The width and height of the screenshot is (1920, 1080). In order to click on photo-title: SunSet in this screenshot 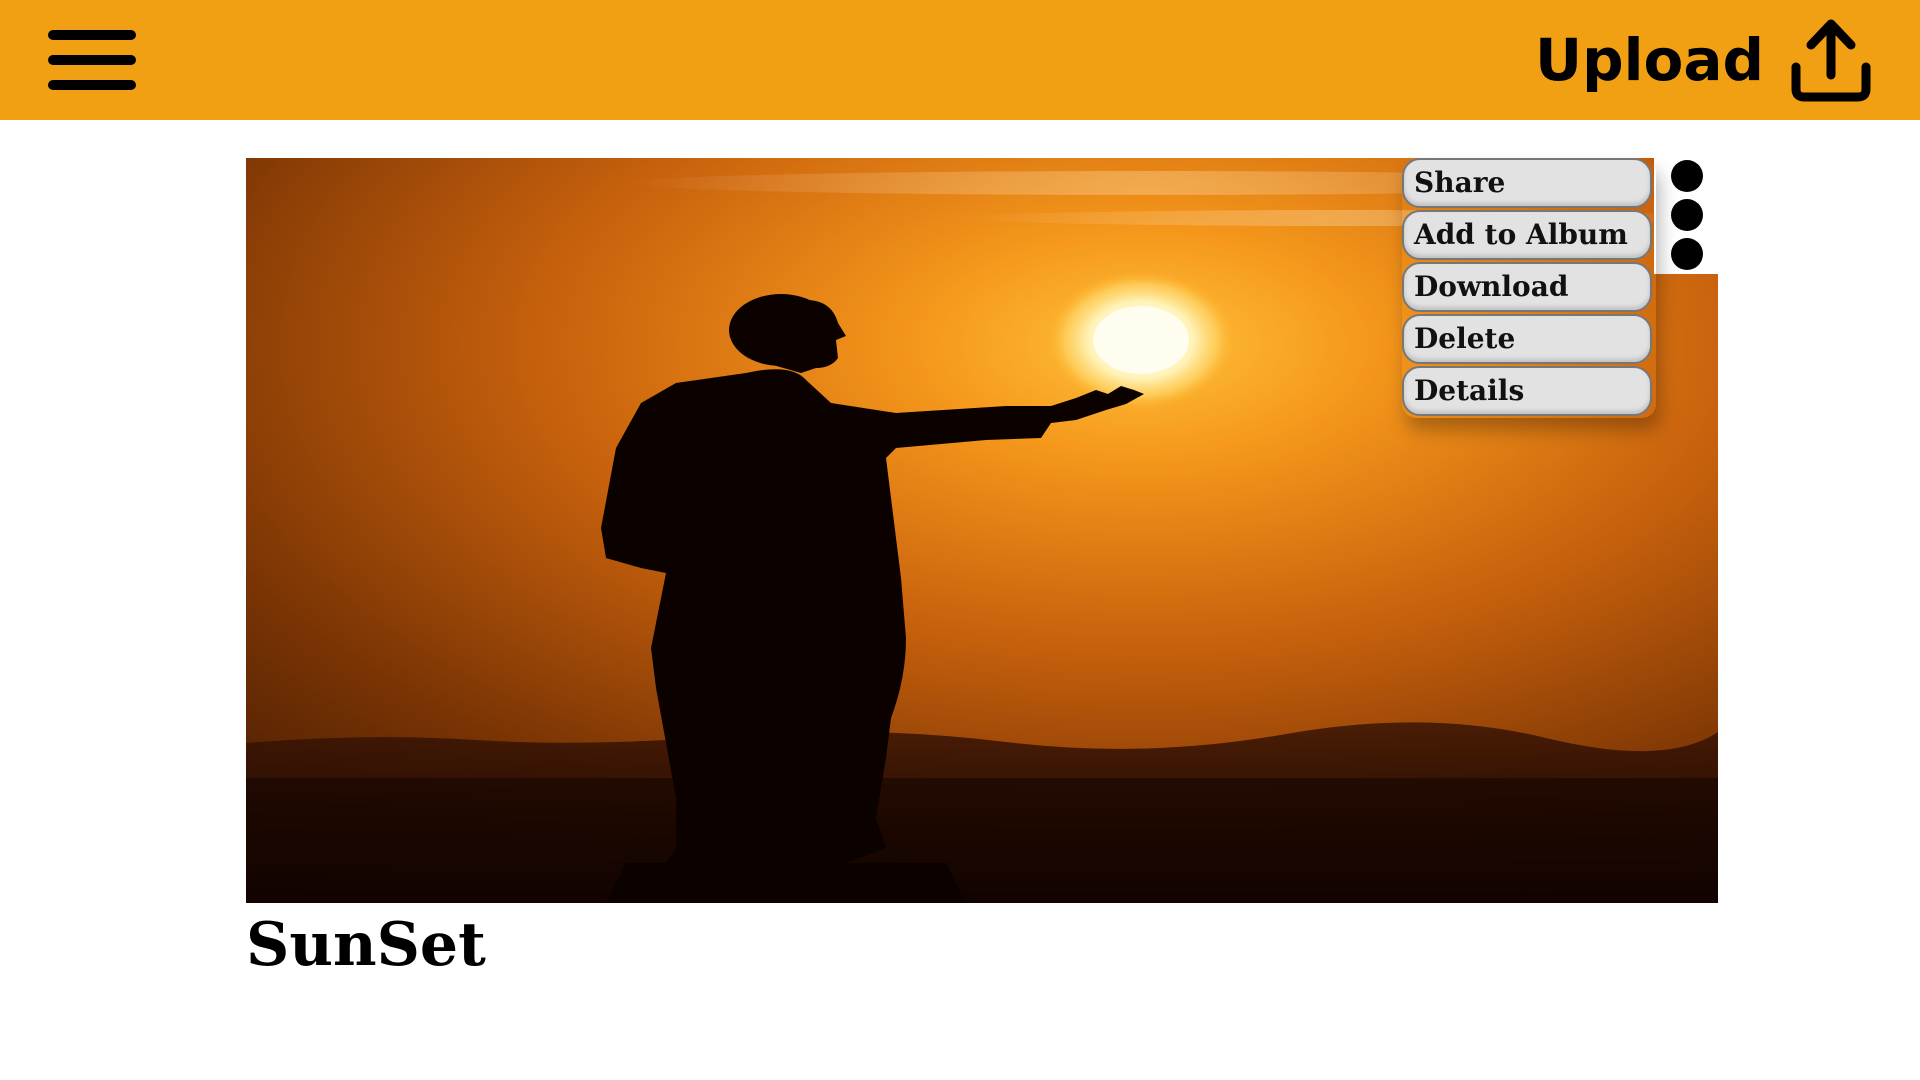, I will do `click(366, 945)`.